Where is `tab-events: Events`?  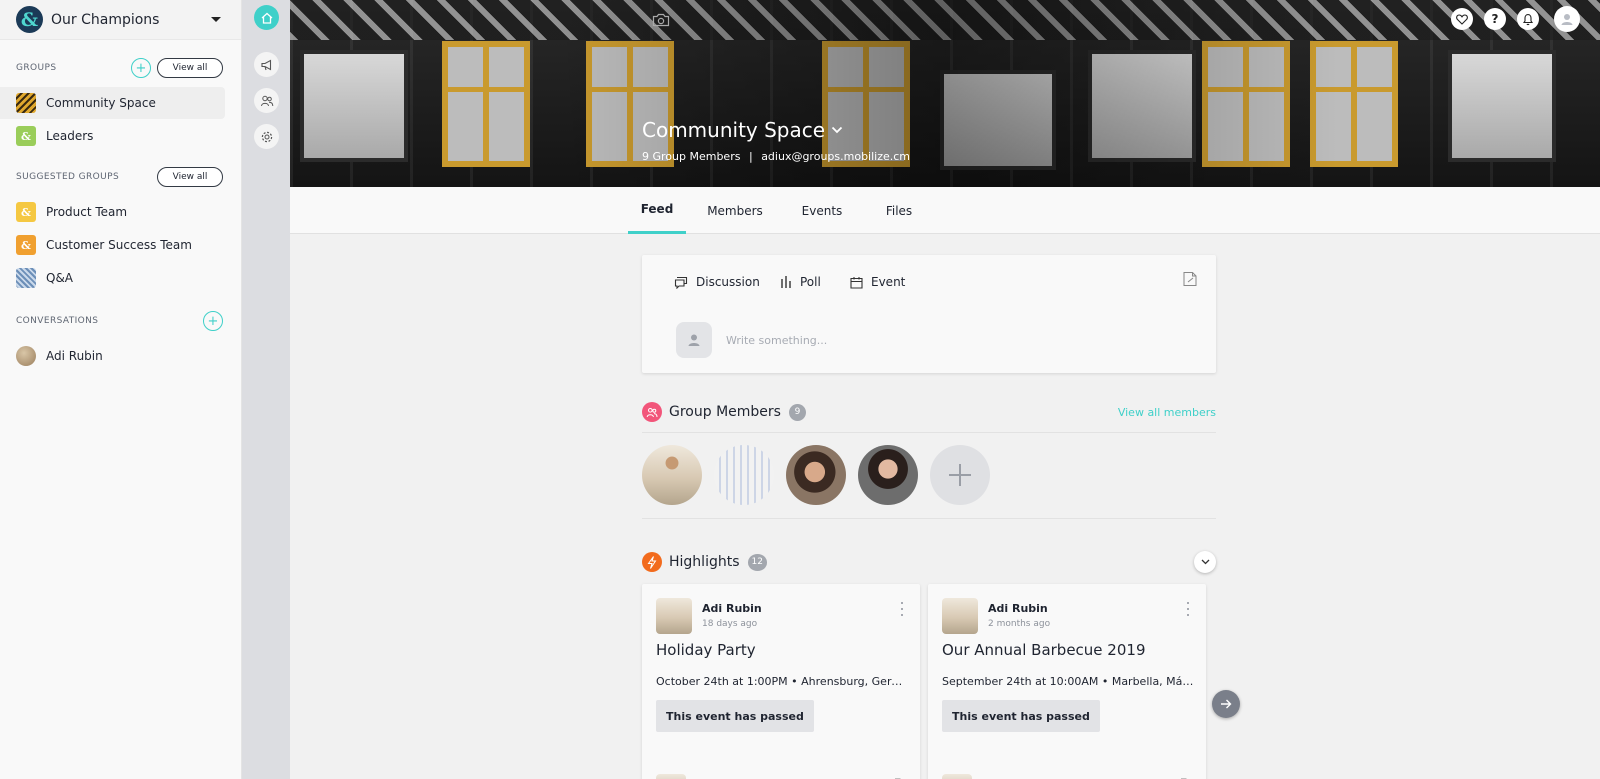 tab-events: Events is located at coordinates (822, 210).